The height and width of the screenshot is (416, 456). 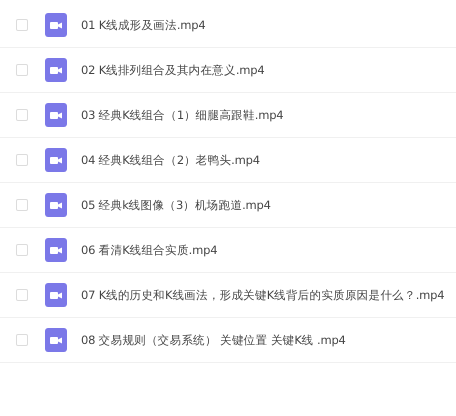 I want to click on file-name: 05 经典k线图像（3）机场跑道.mp4, so click(x=176, y=205).